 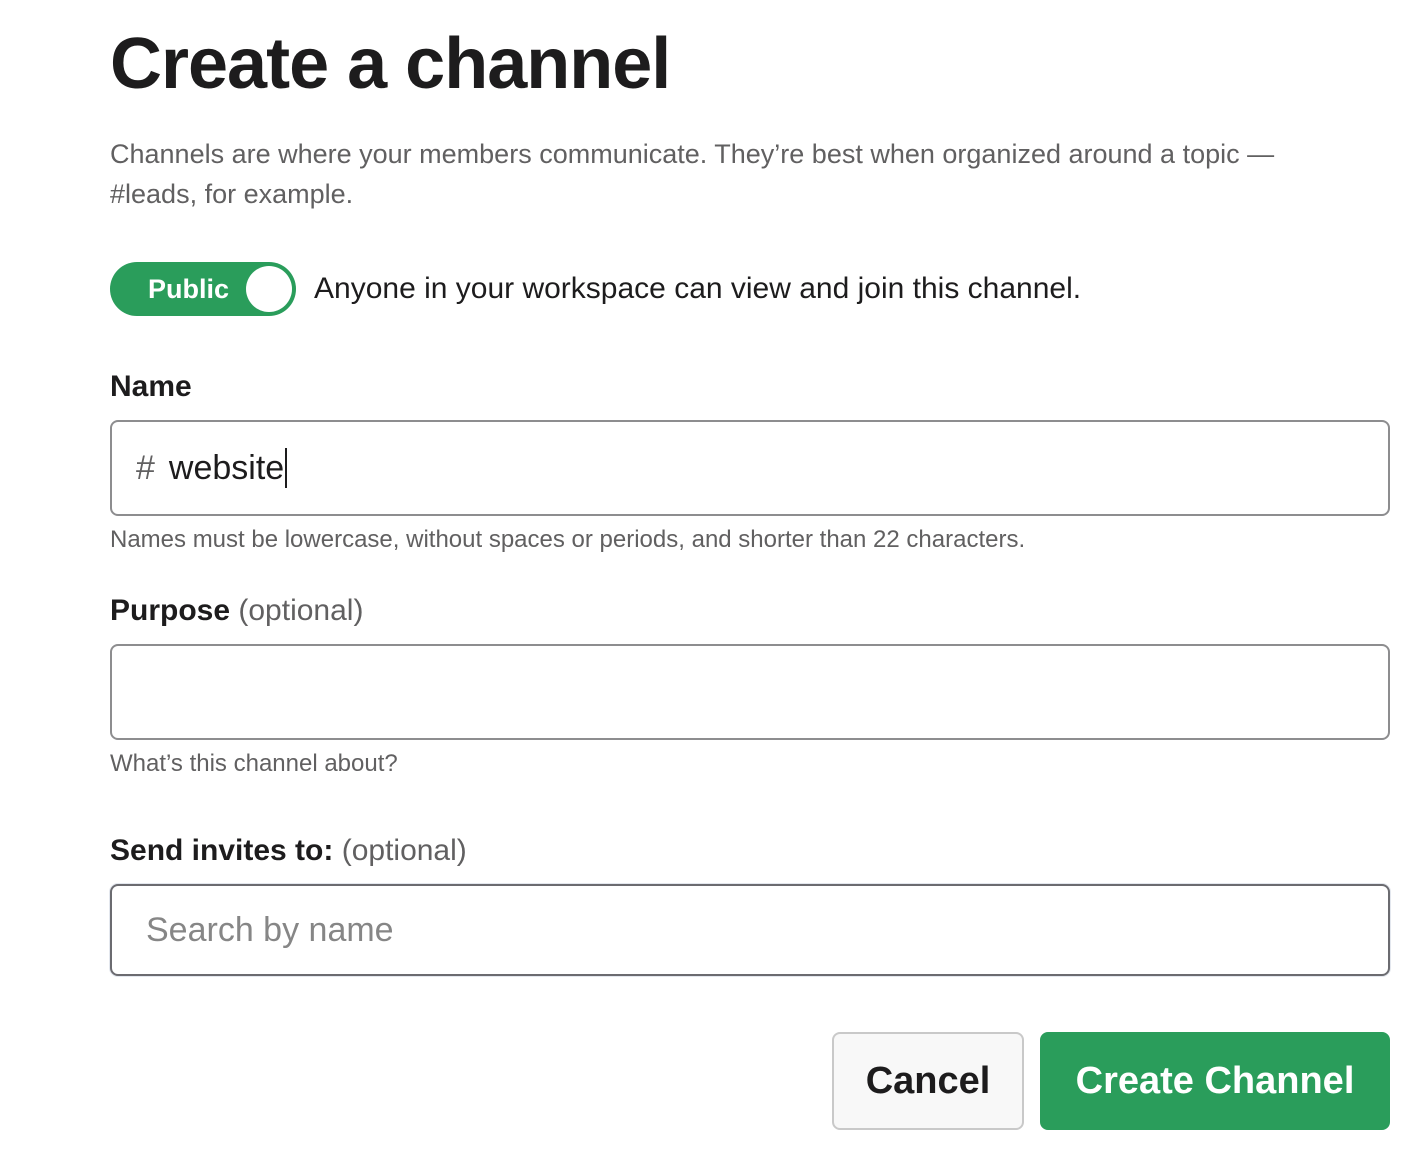 What do you see at coordinates (189, 289) in the screenshot?
I see `toggle-label: Public` at bounding box center [189, 289].